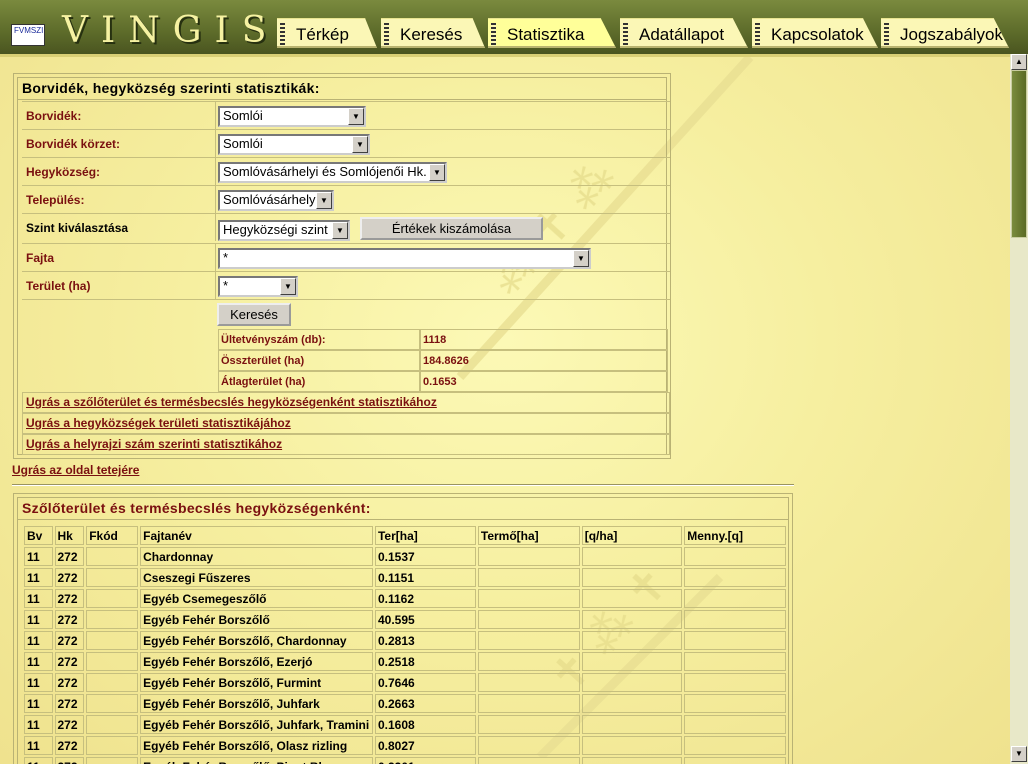 This screenshot has height=764, width=1028. Describe the element at coordinates (546, 34) in the screenshot. I see `tab-statistics-label: Statisztika` at that location.